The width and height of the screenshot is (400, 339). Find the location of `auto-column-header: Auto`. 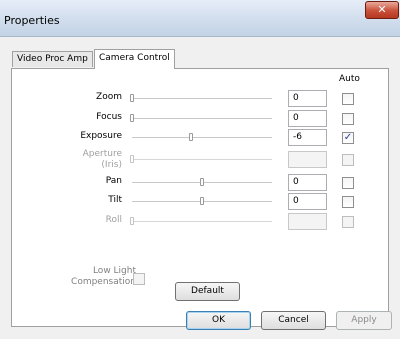

auto-column-header: Auto is located at coordinates (349, 79).